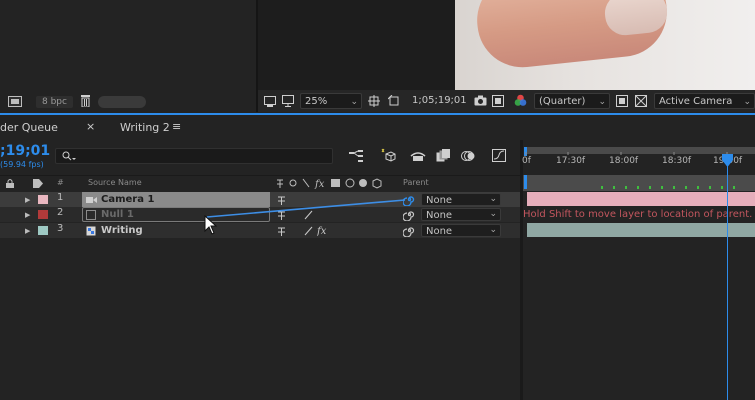  I want to click on ruler-label: 18:30f, so click(677, 161).